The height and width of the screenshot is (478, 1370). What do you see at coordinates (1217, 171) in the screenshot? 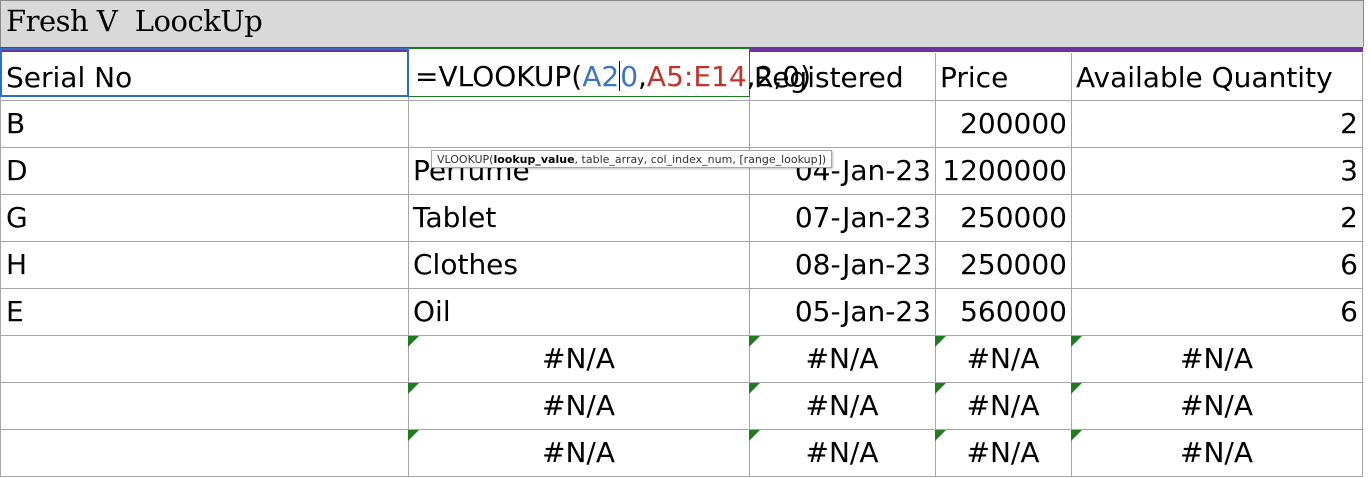
I see `cell-available-quantity: 3` at bounding box center [1217, 171].